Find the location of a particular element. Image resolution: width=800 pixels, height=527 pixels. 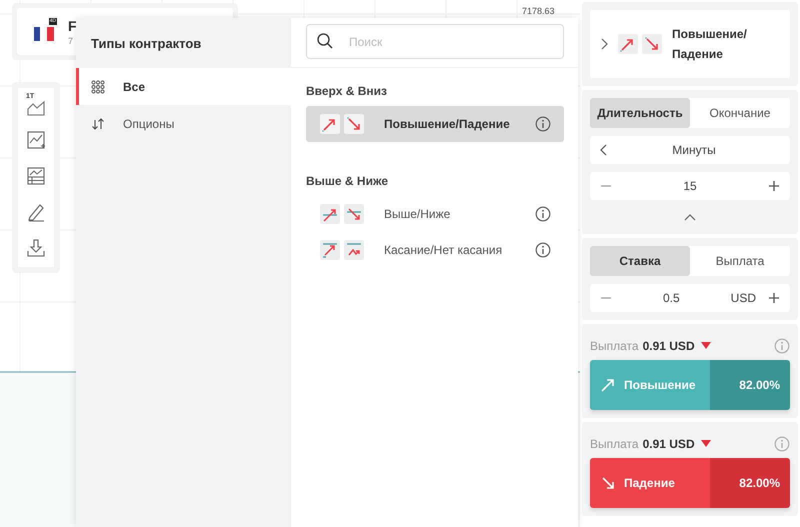

purchase-button: Падение 82.00% is located at coordinates (690, 483).